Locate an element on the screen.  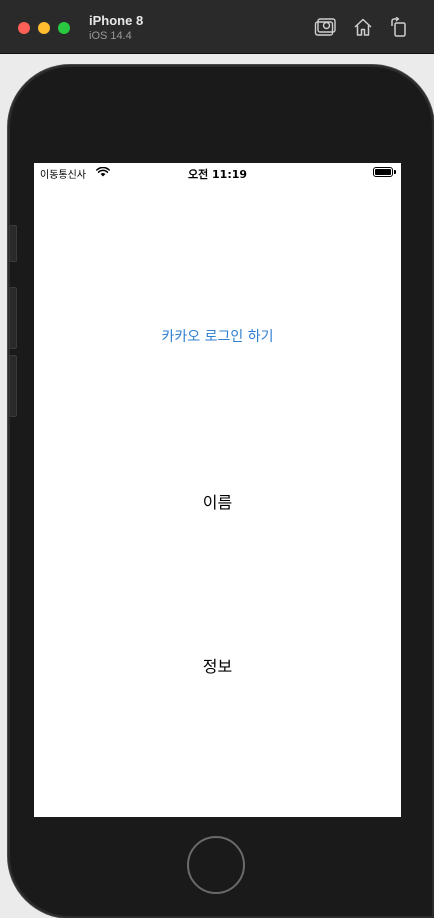
rotate-icon is located at coordinates (398, 27).